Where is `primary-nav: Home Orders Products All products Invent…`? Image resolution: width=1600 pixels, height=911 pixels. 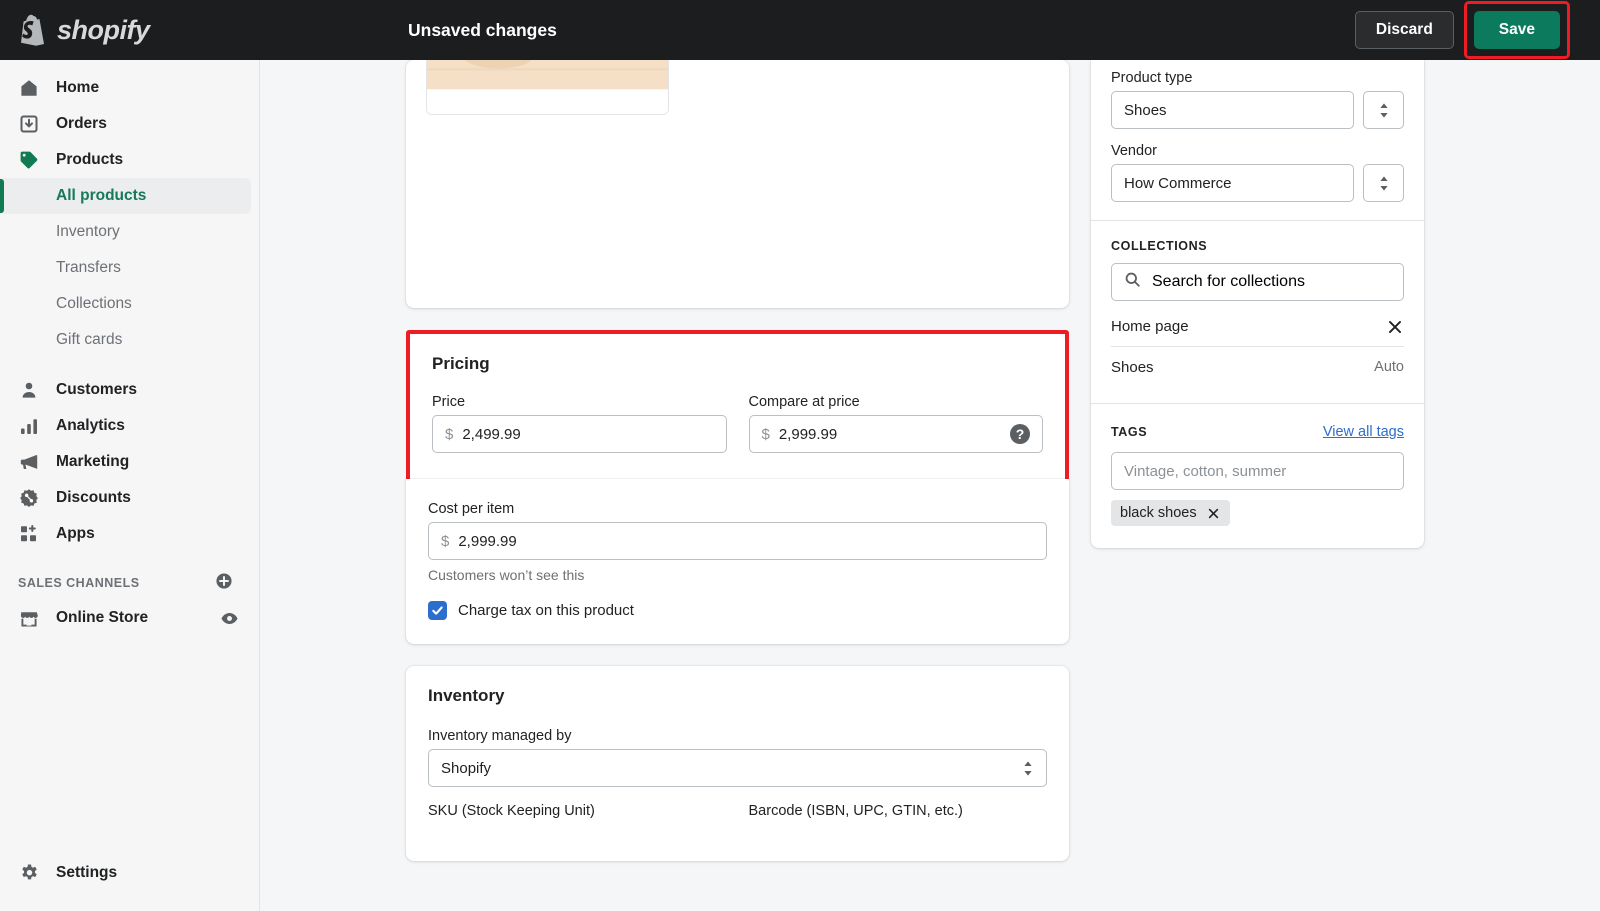
primary-nav: Home Orders Products All products Invent… is located at coordinates (129, 348).